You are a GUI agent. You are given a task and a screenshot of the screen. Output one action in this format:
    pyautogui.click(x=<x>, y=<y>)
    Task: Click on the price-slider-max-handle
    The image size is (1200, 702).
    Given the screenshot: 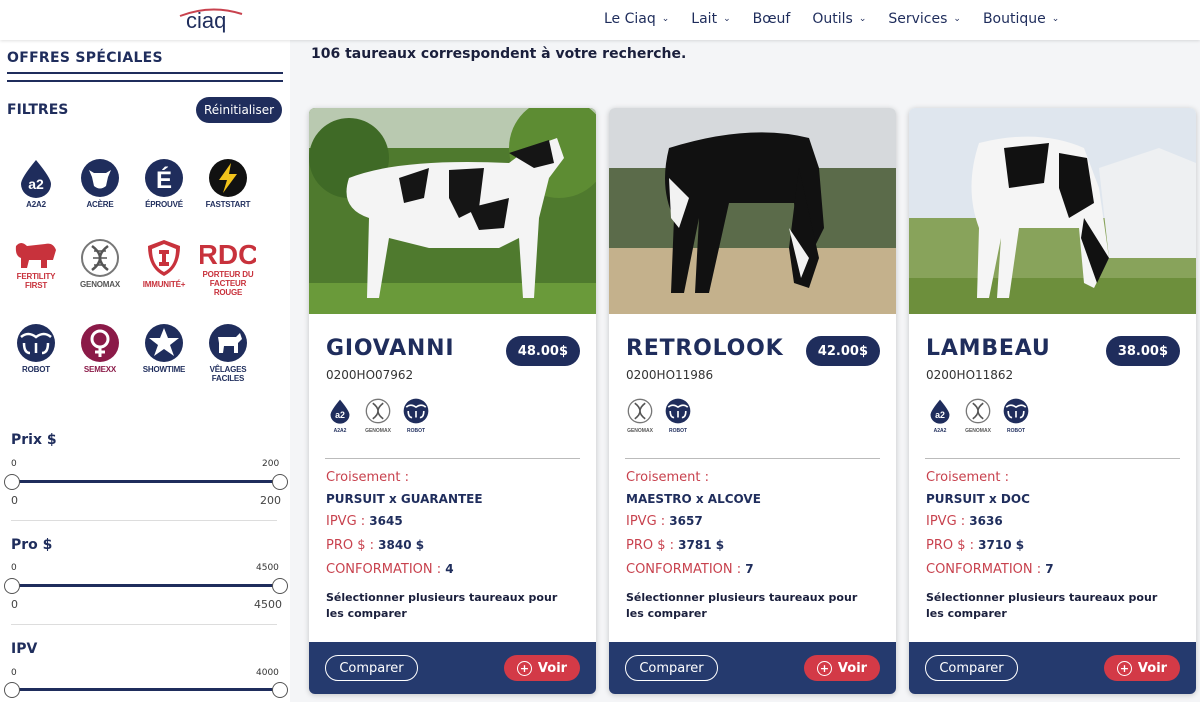 What is the action you would take?
    pyautogui.click(x=280, y=482)
    